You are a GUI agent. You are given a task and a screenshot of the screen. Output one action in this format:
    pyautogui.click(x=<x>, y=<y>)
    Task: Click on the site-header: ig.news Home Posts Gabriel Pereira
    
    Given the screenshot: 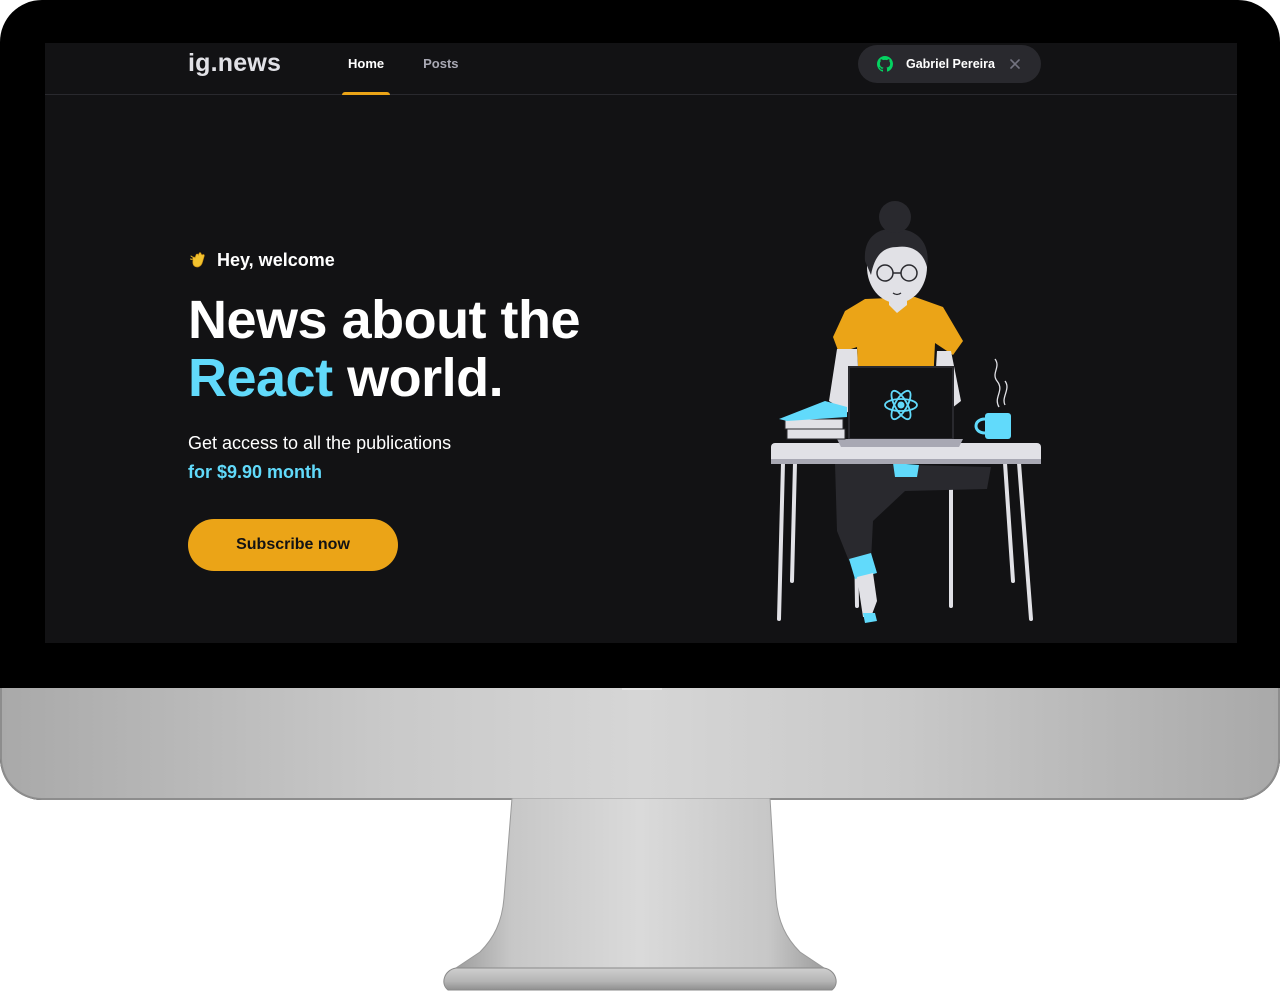 What is the action you would take?
    pyautogui.click(x=641, y=69)
    